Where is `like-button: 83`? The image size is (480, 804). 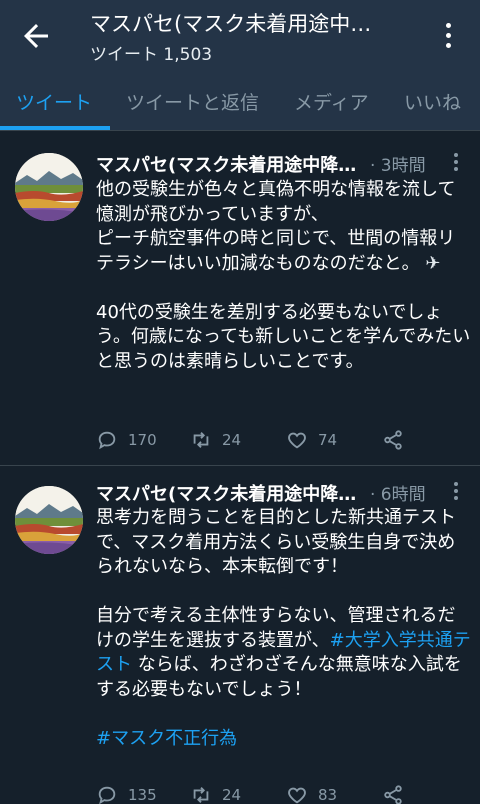
like-button: 83 is located at coordinates (311, 793).